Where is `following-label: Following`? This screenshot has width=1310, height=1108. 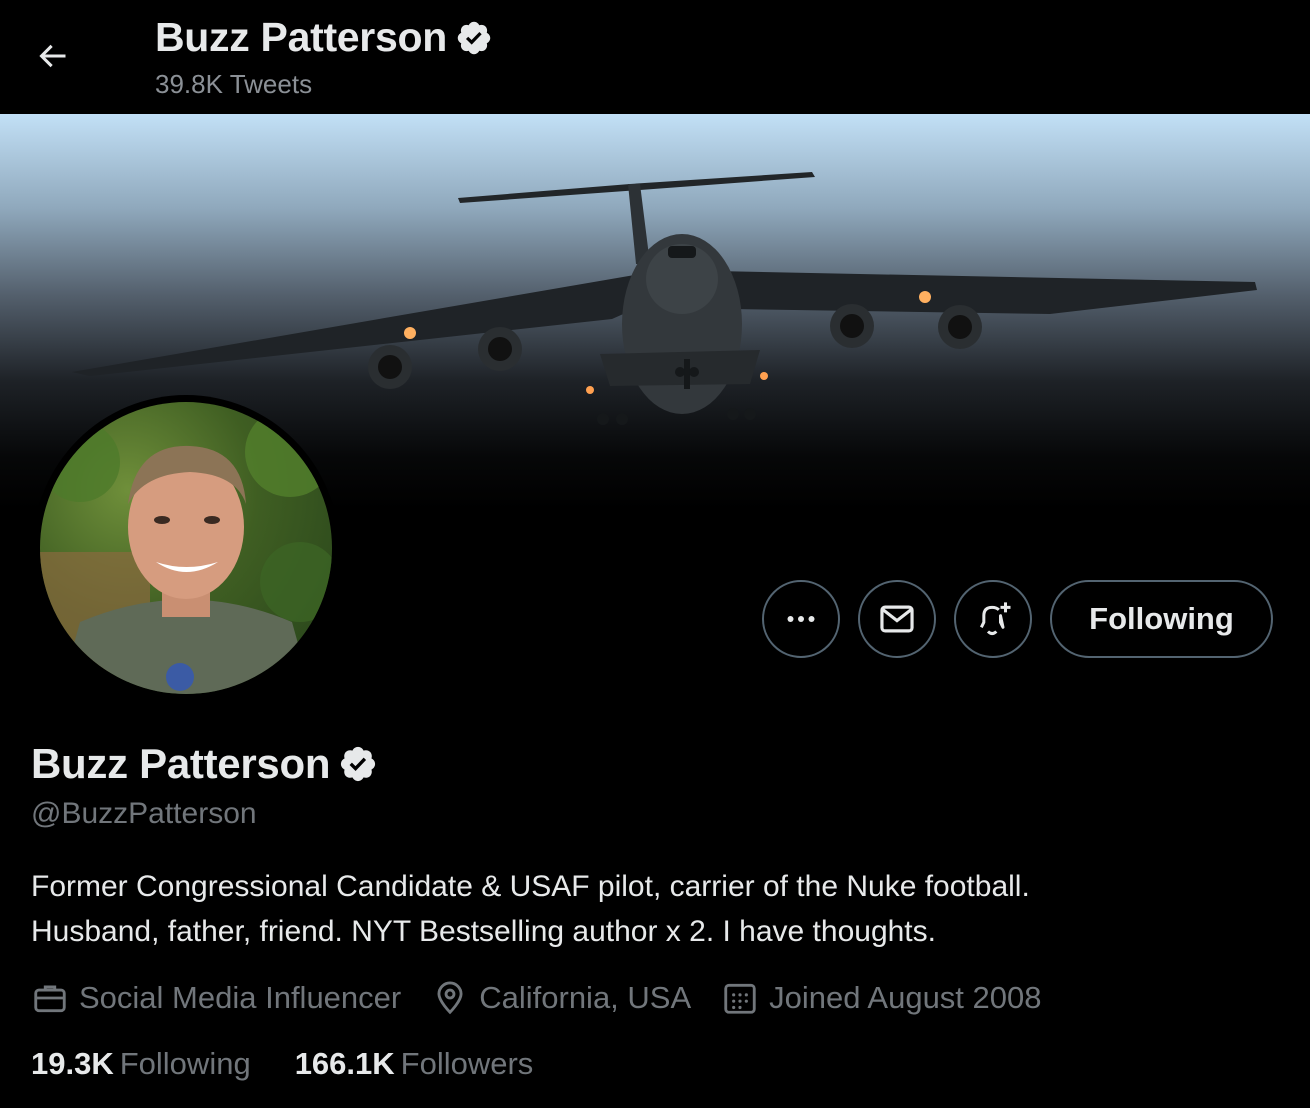
following-label: Following is located at coordinates (185, 1063).